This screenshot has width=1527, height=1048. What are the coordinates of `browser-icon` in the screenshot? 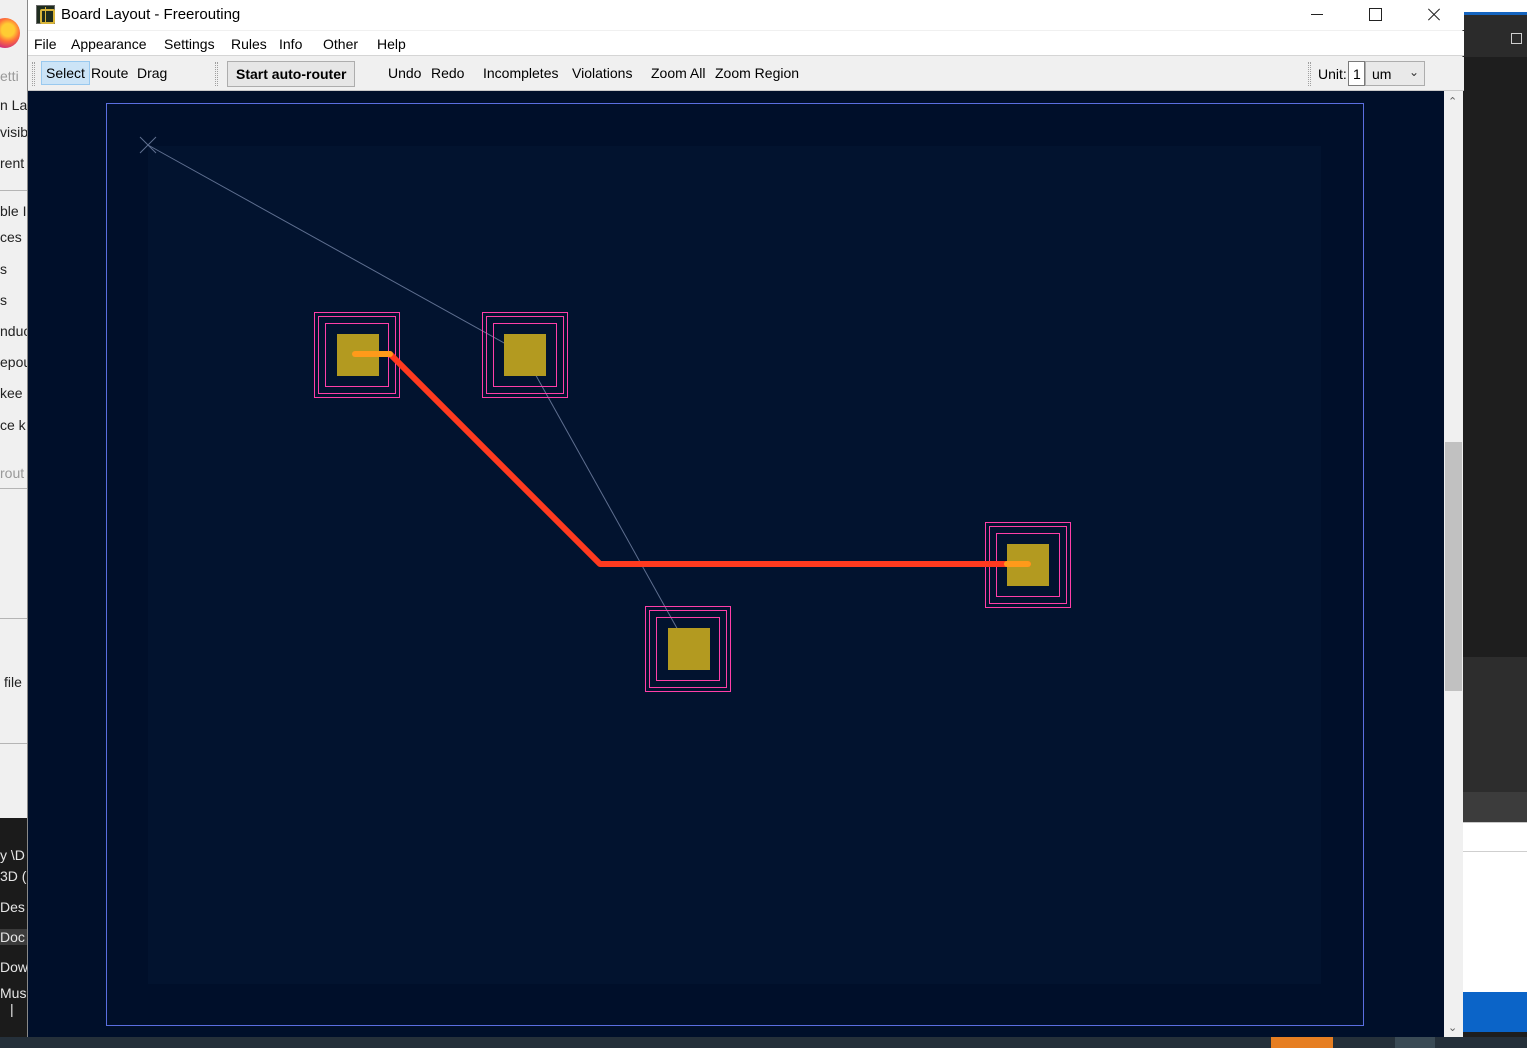 It's located at (10, 33).